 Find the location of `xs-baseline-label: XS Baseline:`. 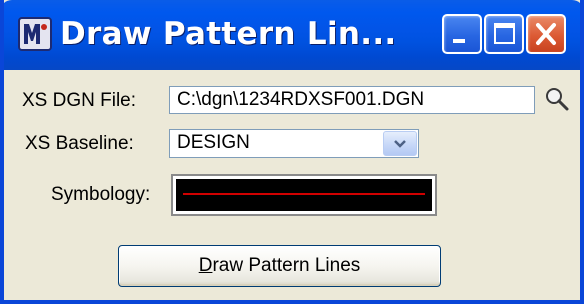

xs-baseline-label: XS Baseline: is located at coordinates (79, 143).